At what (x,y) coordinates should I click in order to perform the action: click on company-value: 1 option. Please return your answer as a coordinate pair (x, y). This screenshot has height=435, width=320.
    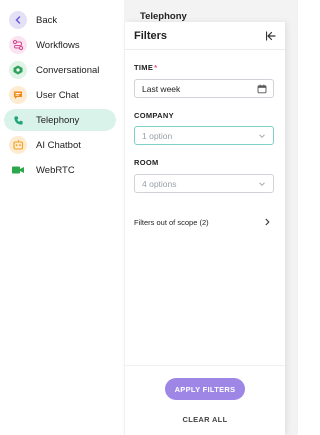
    Looking at the image, I should click on (157, 135).